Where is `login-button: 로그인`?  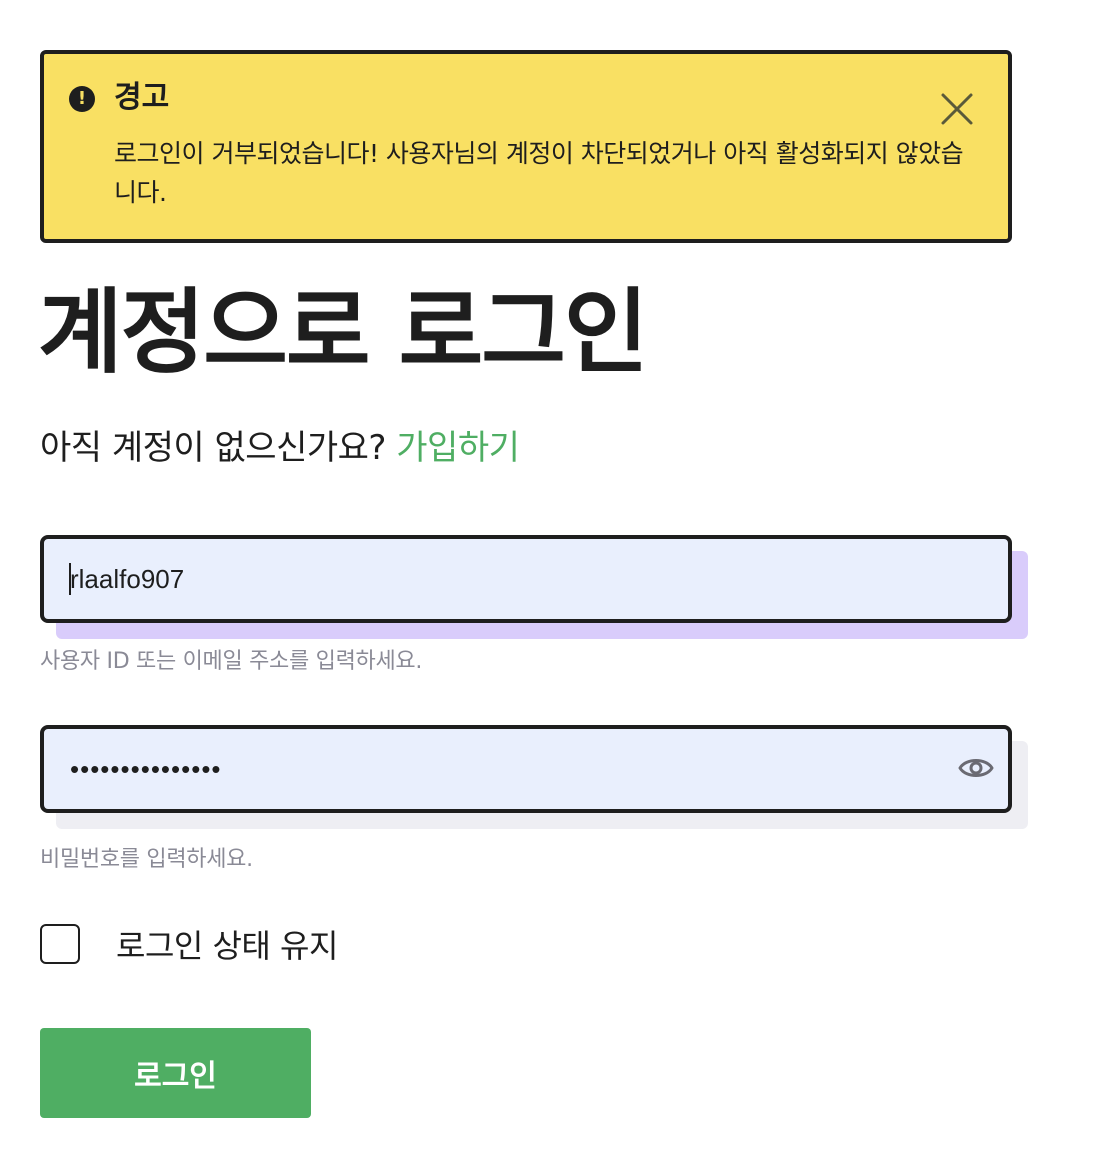
login-button: 로그인 is located at coordinates (175, 1073).